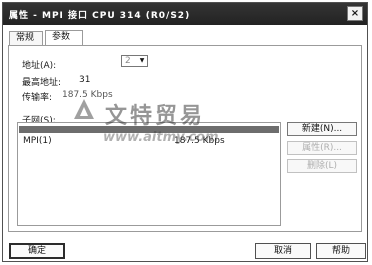  Describe the element at coordinates (87, 95) in the screenshot. I see `transmission-rate-value: 187.5 Kbps` at that location.